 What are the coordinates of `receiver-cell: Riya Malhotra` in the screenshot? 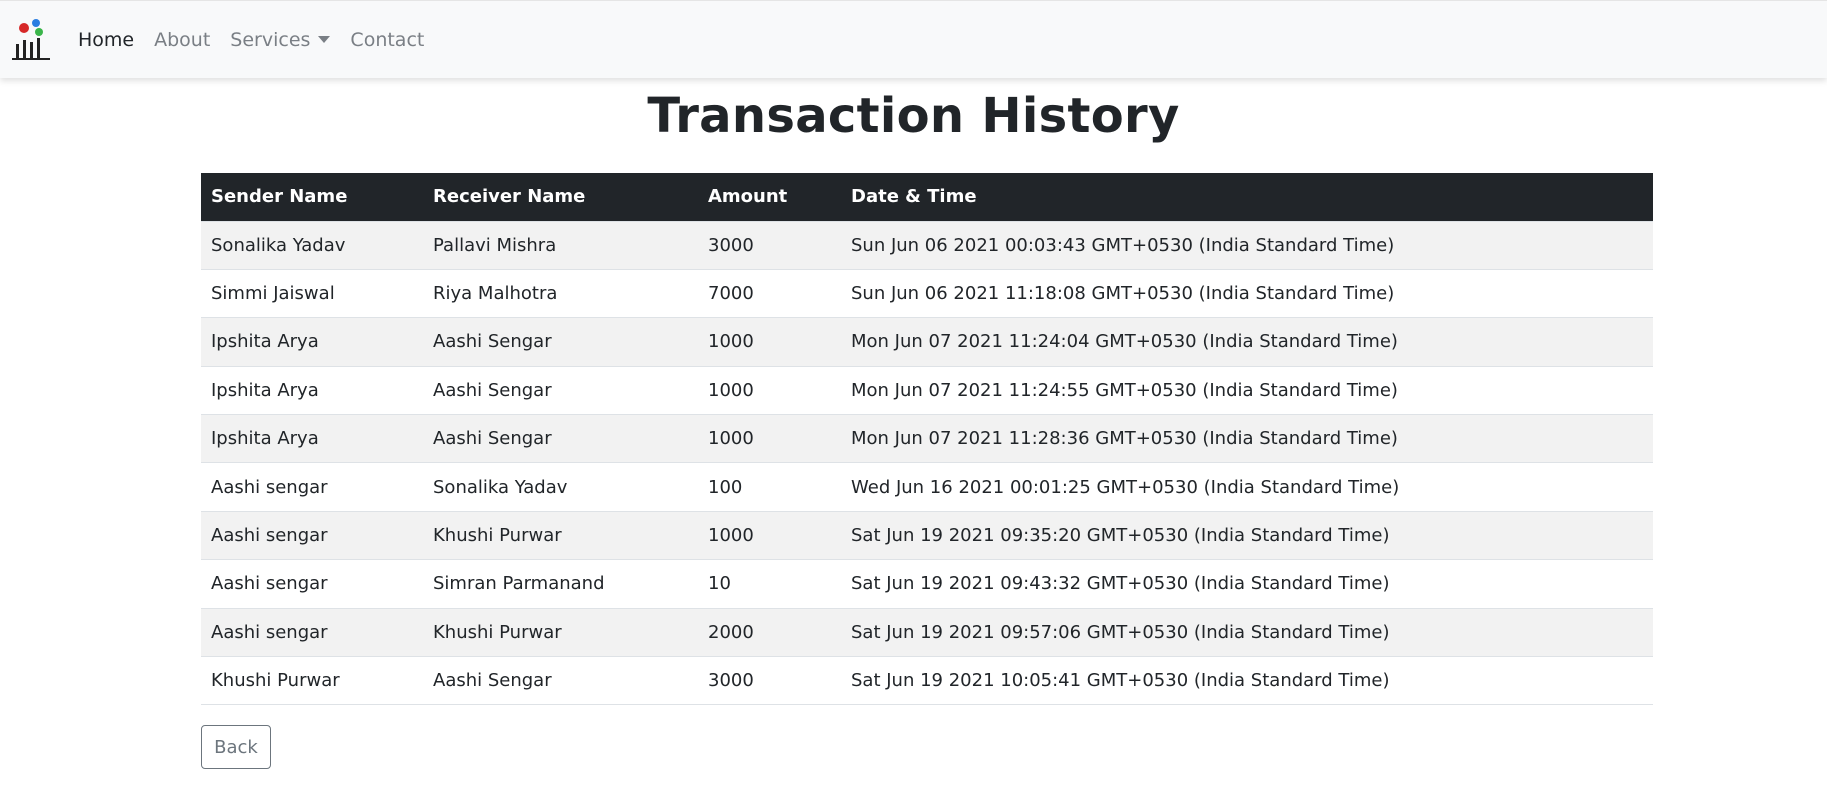 It's located at (560, 293).